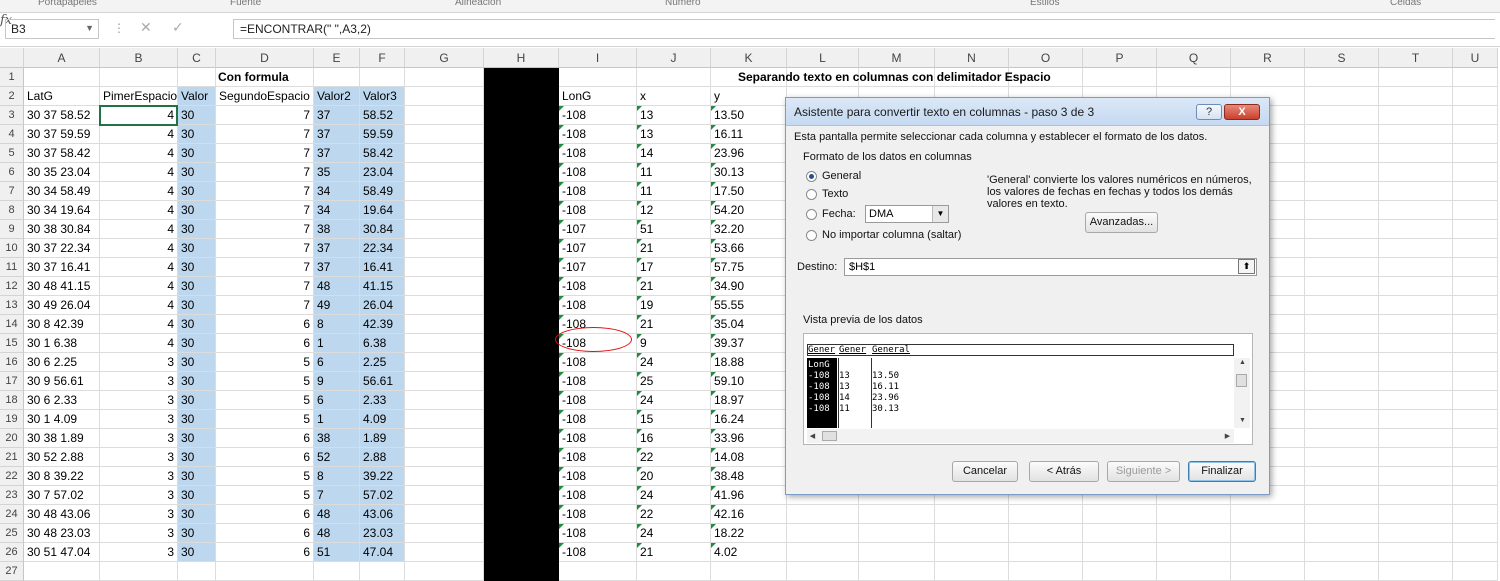  What do you see at coordinates (444, 58) in the screenshot?
I see `column-header: G` at bounding box center [444, 58].